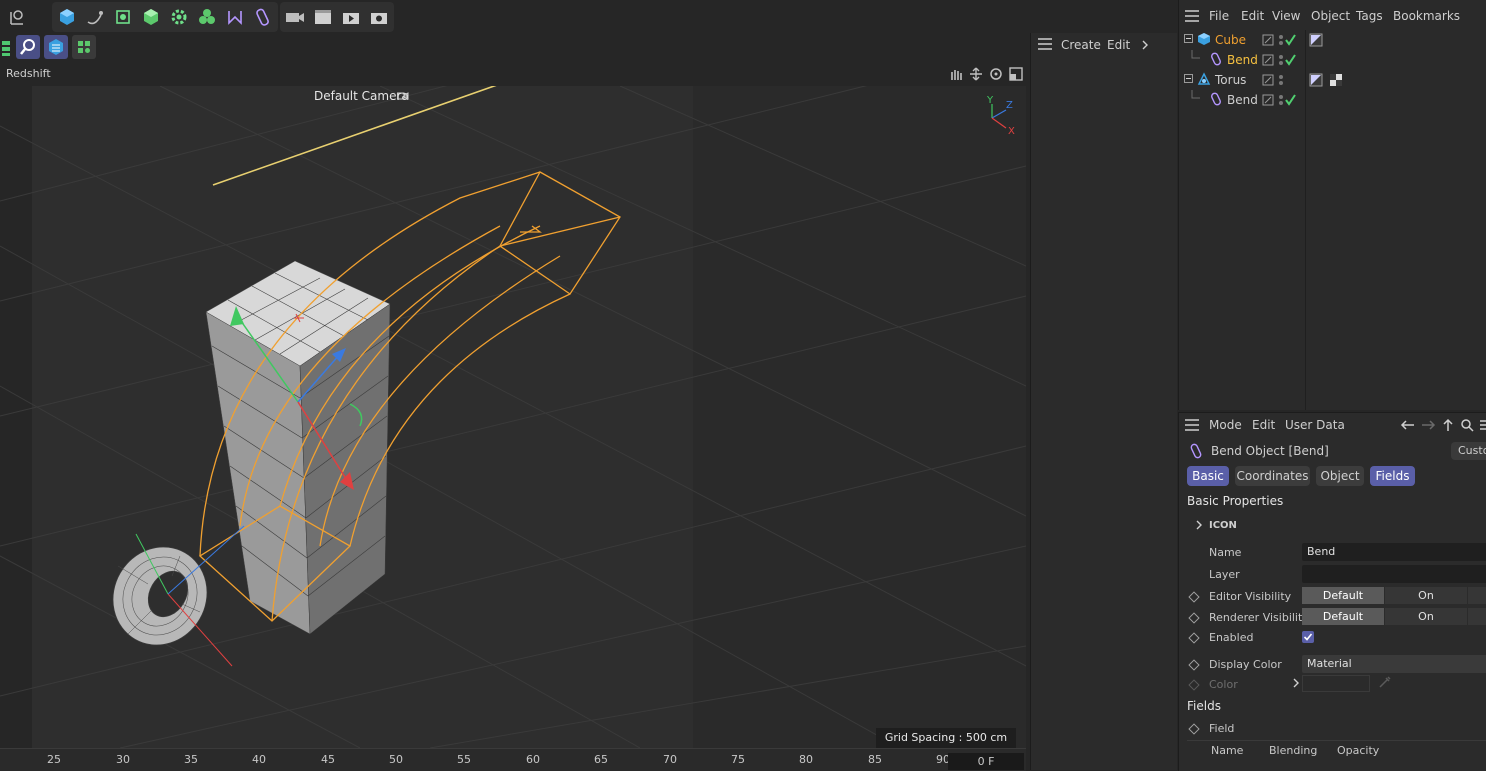  Describe the element at coordinates (95, 17) in the screenshot. I see `spline-pen-icon` at that location.